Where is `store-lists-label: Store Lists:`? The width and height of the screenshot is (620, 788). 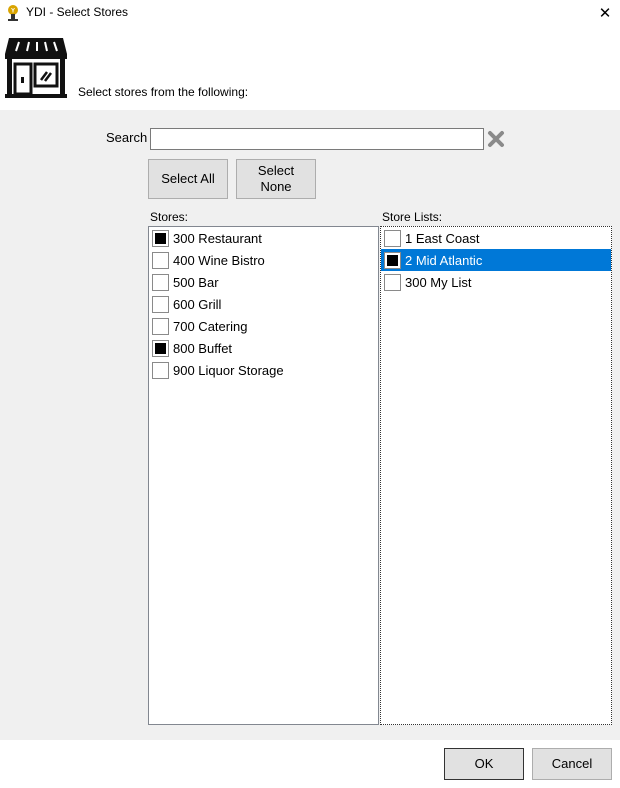
store-lists-label: Store Lists: is located at coordinates (412, 217).